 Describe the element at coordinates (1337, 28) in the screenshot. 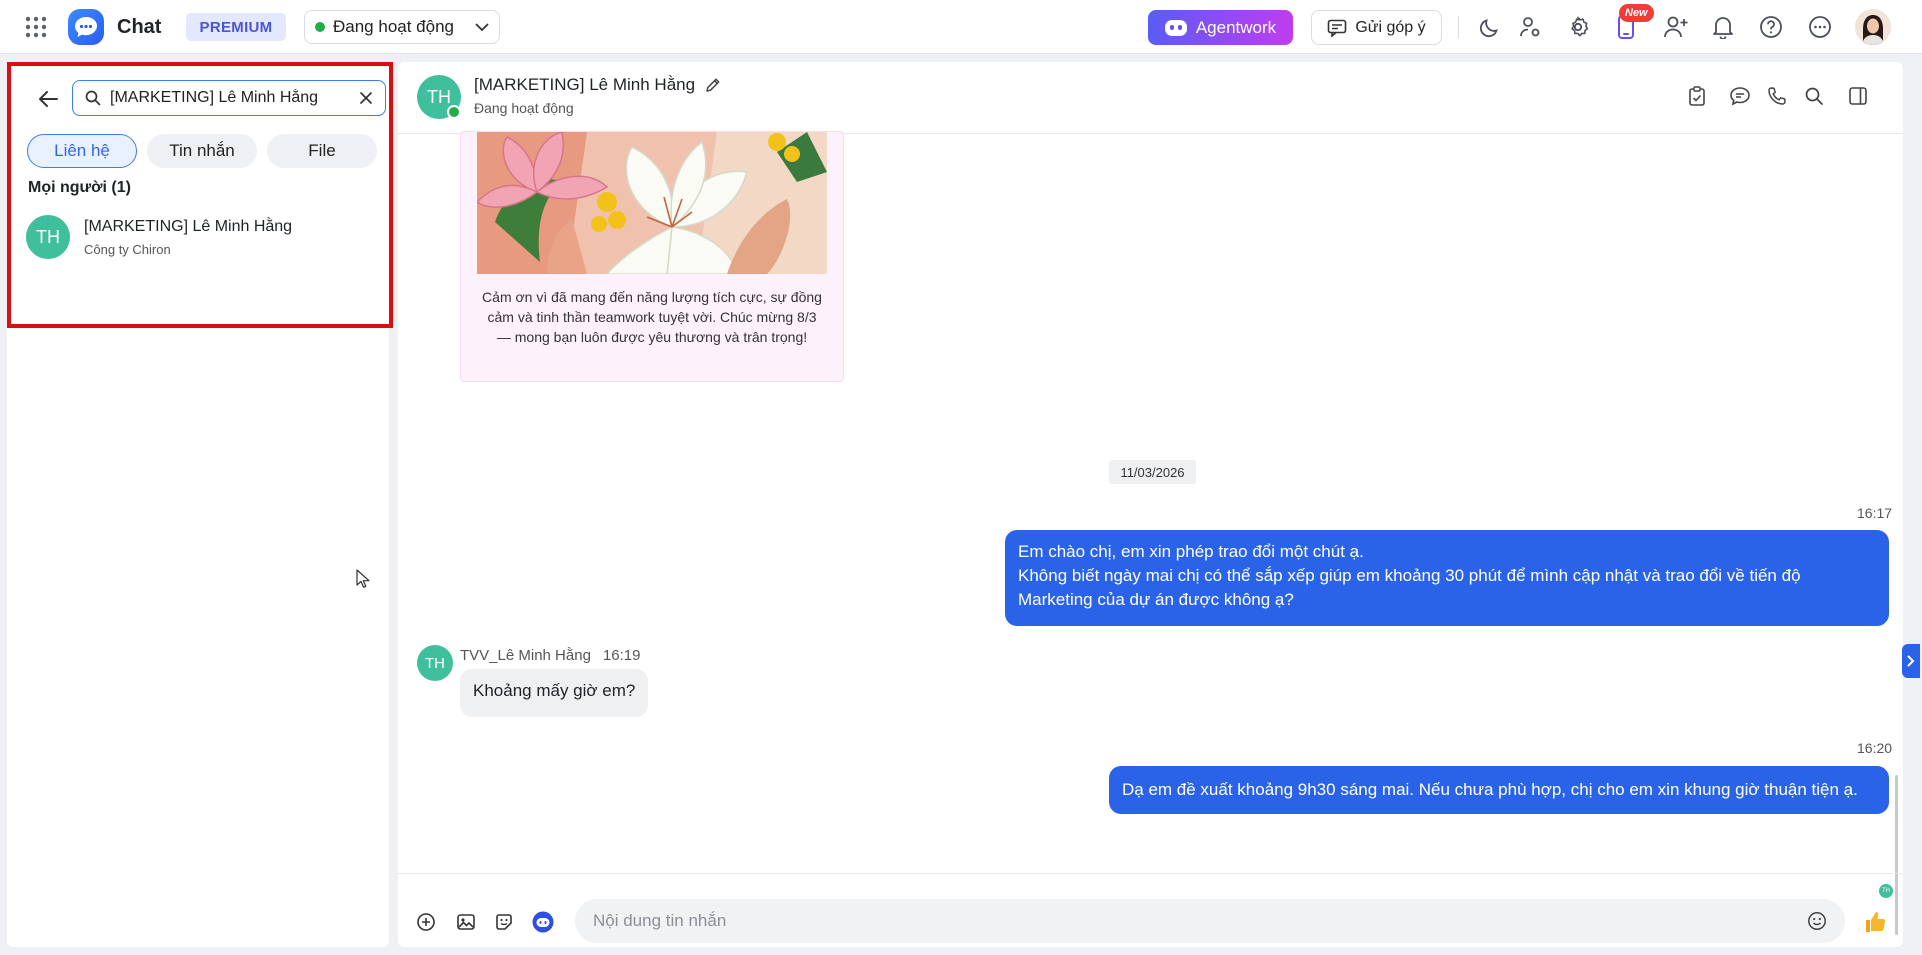

I see `feedback-icon` at that location.